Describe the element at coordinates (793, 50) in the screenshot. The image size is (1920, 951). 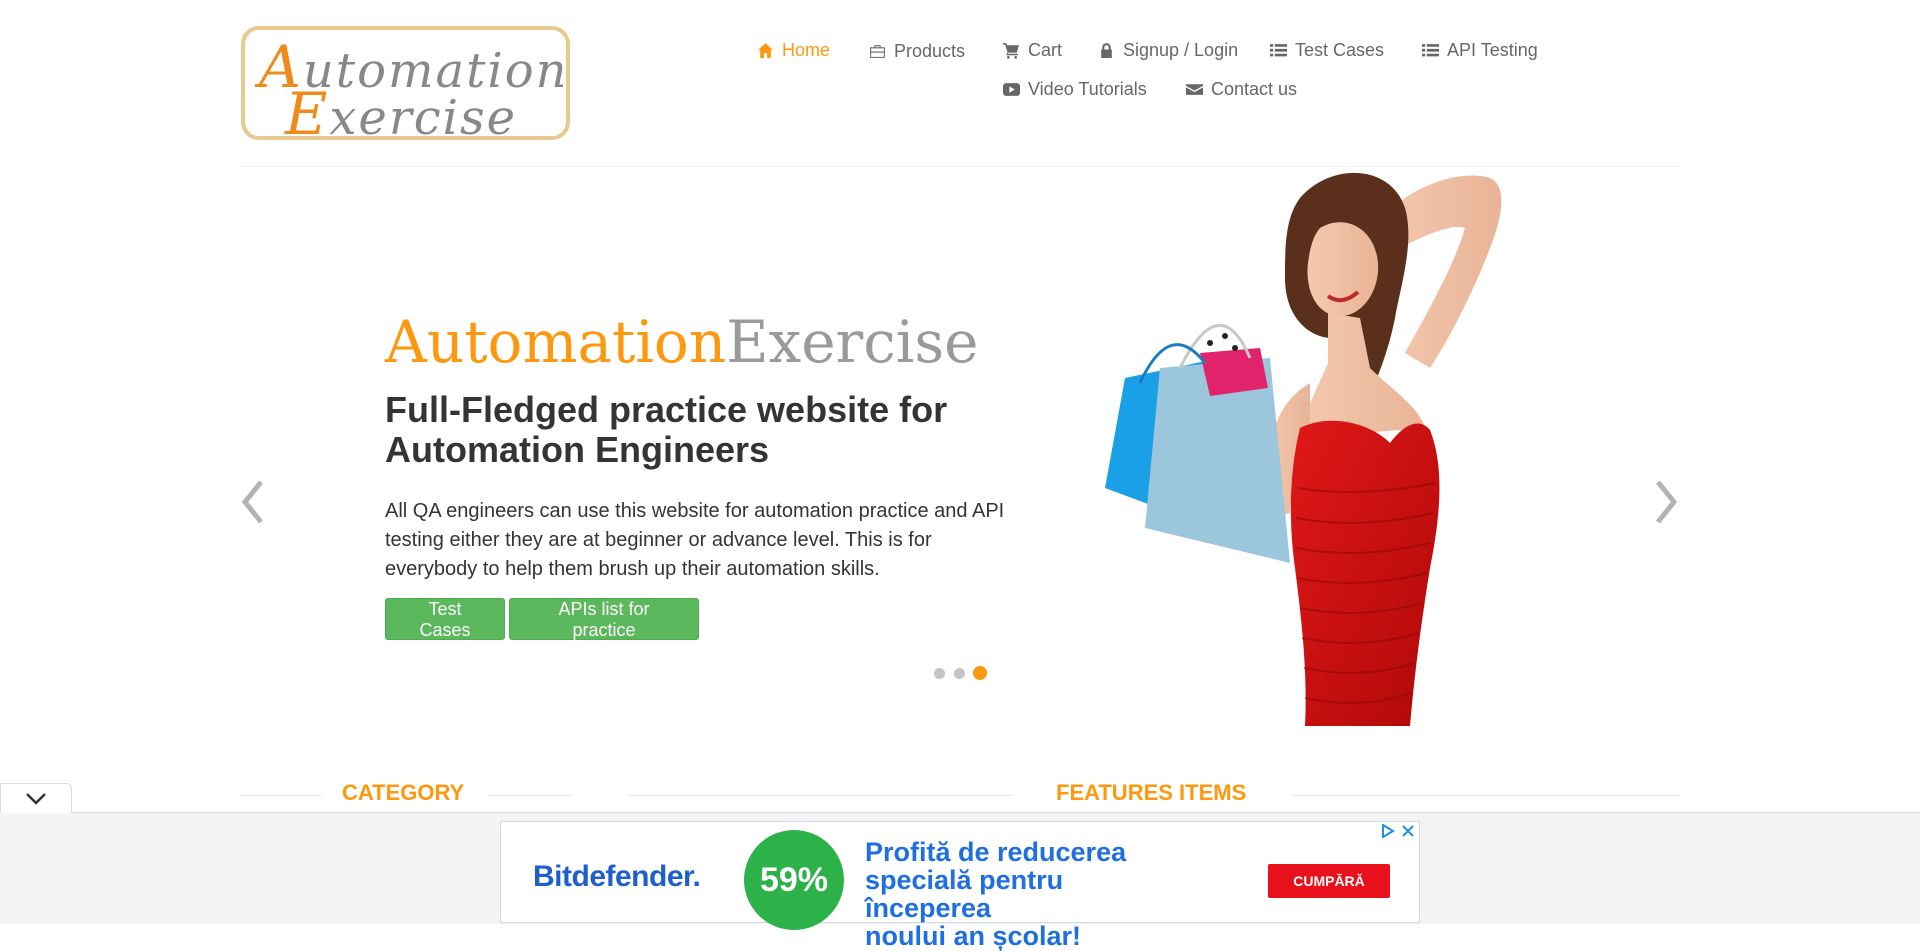
I see `nav-home: Home` at that location.